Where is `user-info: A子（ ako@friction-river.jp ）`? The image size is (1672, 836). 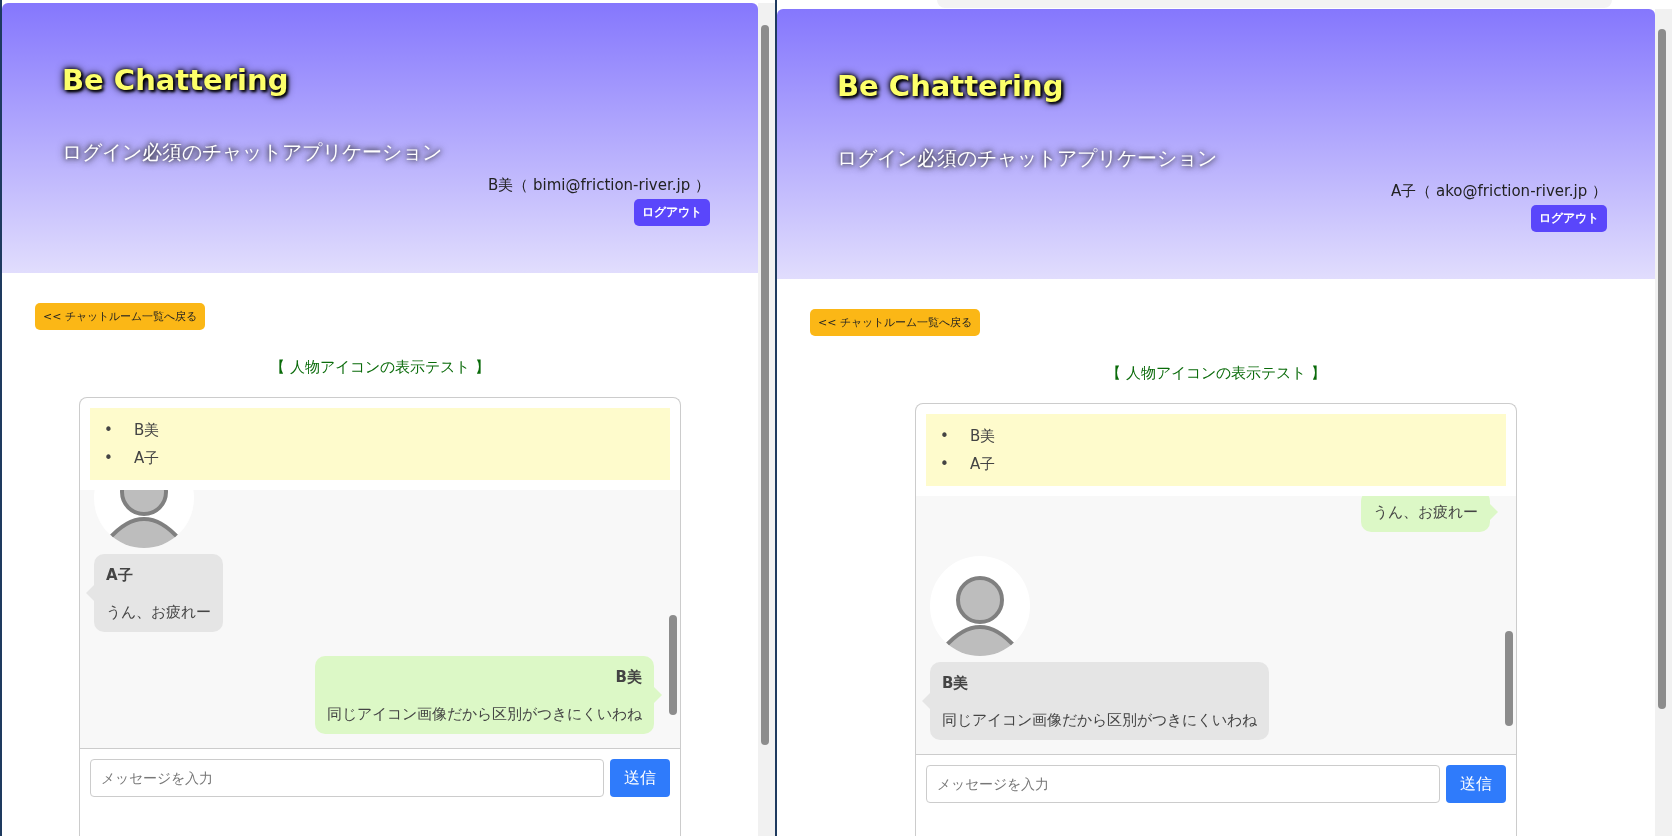
user-info: A子（ ako@friction-river.jp ） is located at coordinates (1499, 191).